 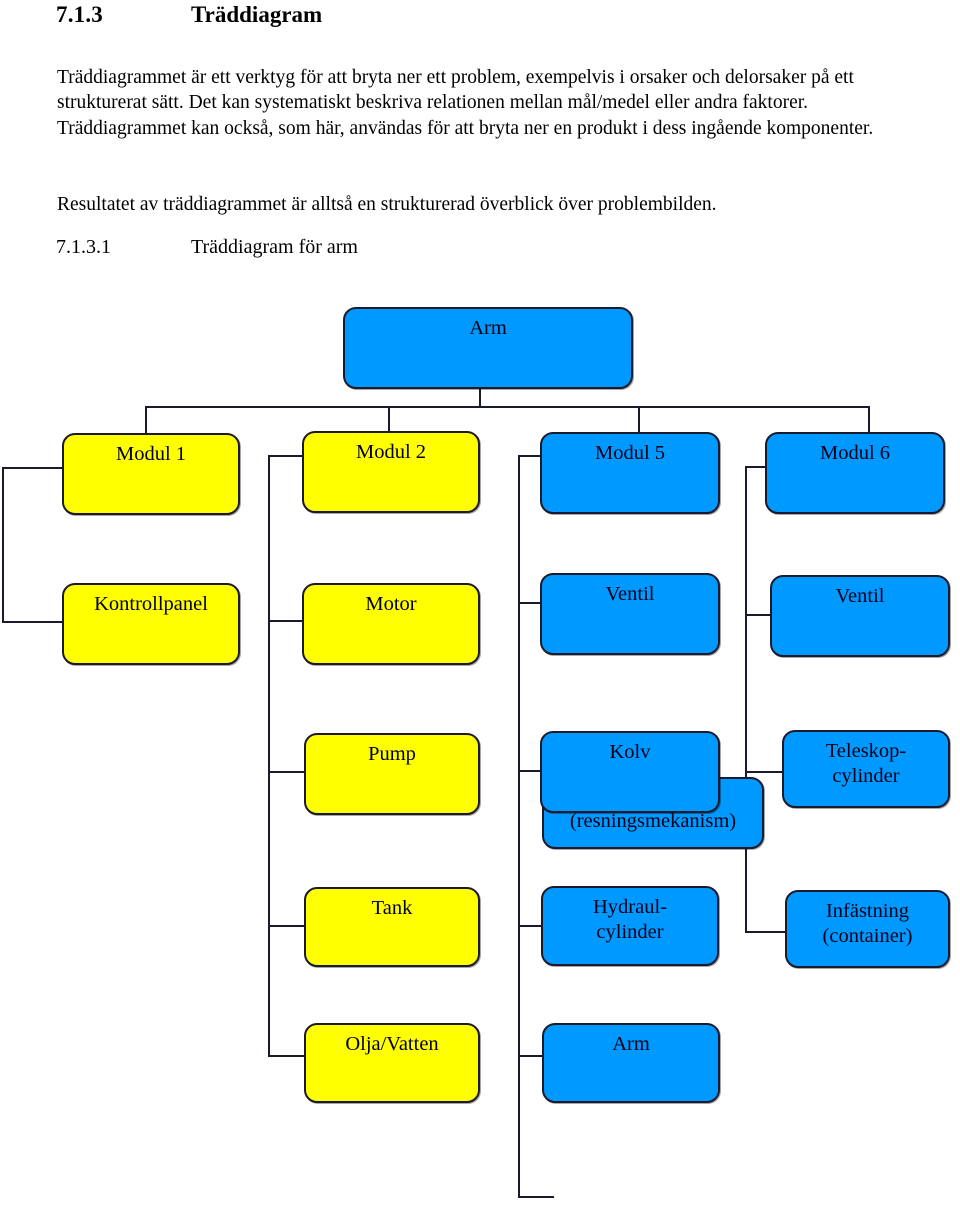 What do you see at coordinates (269, 755) in the screenshot?
I see `connector-spine-col1` at bounding box center [269, 755].